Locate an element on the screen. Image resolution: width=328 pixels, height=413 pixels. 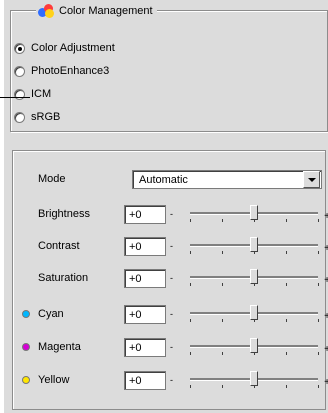
chevron-down-icon is located at coordinates (311, 179).